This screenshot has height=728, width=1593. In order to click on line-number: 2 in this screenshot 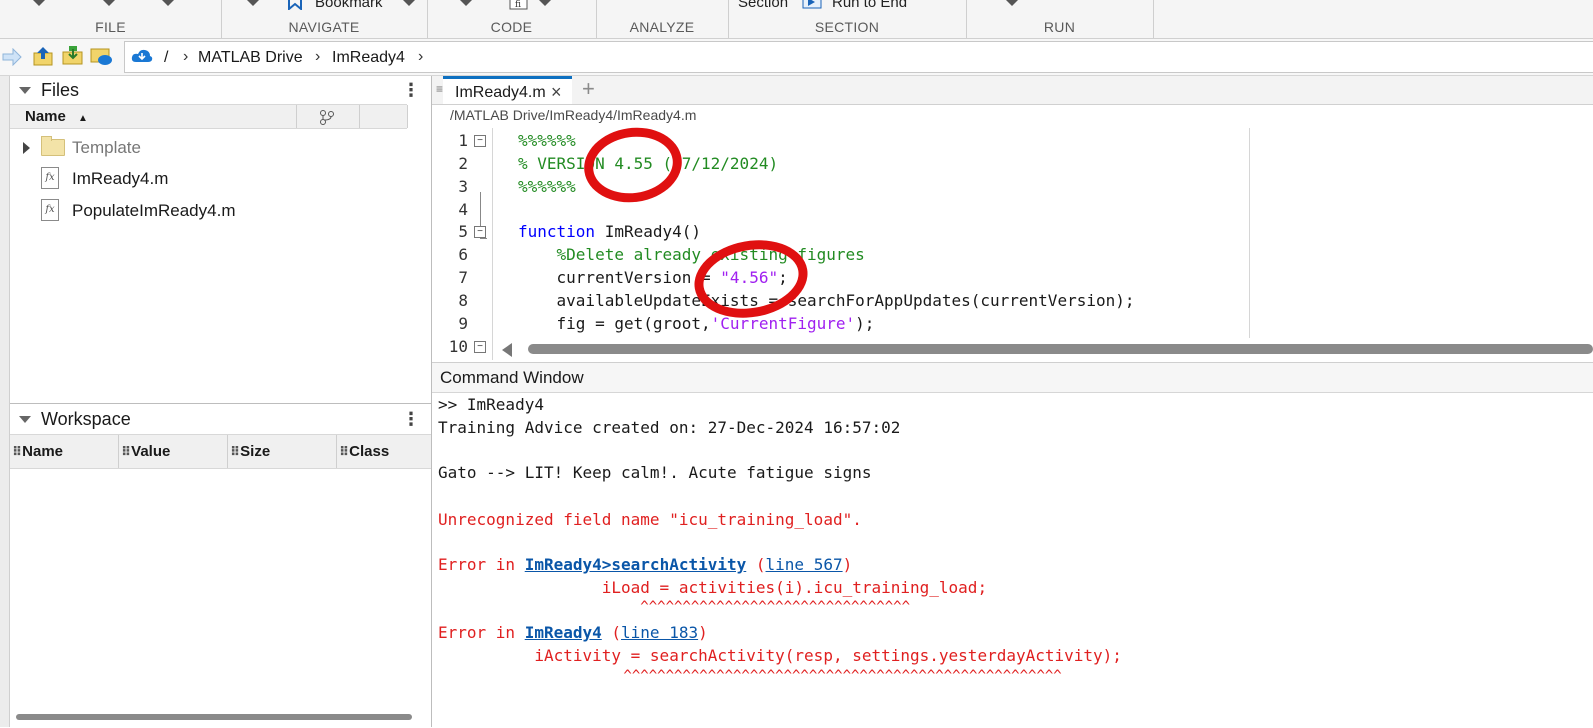, I will do `click(463, 163)`.